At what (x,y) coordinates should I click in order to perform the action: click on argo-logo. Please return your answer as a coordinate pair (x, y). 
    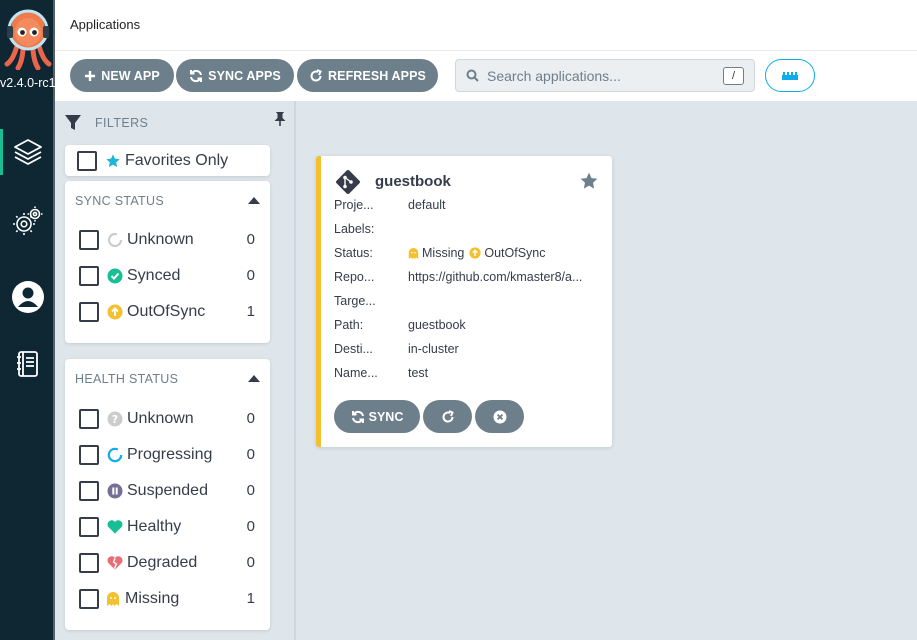
    Looking at the image, I should click on (27, 39).